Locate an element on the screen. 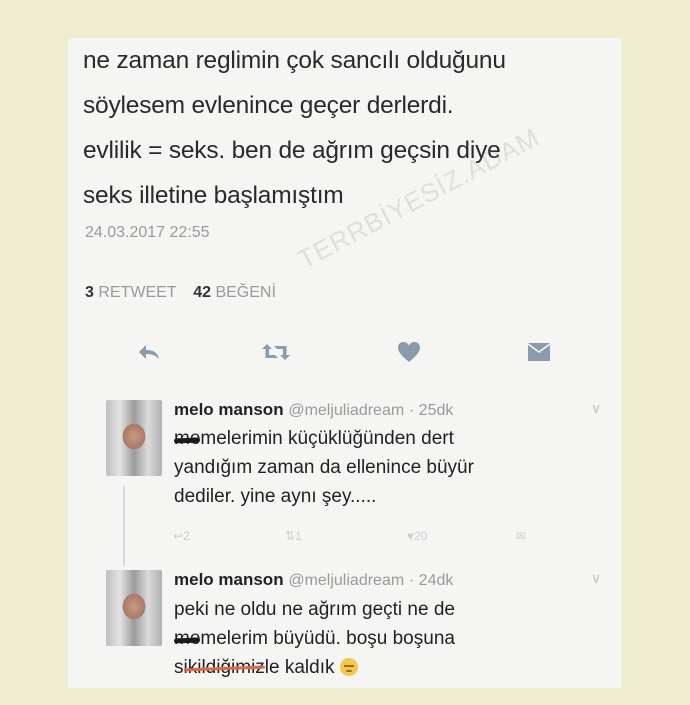  reply-icon is located at coordinates (149, 352).